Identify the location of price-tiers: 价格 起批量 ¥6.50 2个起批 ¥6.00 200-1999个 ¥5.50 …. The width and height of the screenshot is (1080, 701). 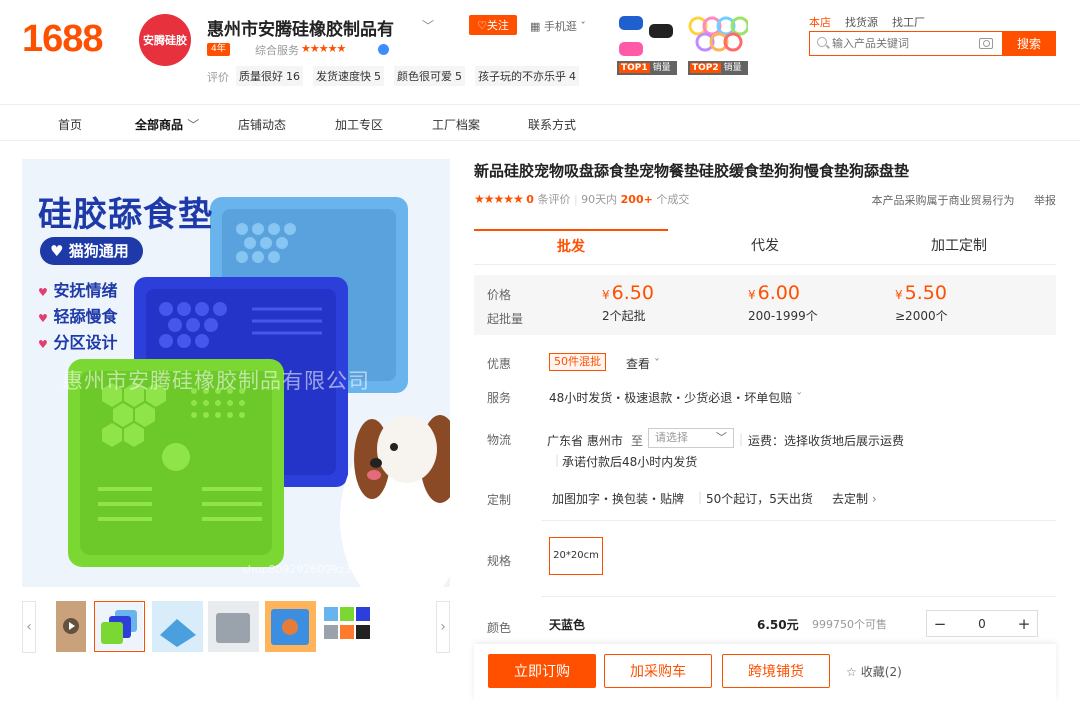
(765, 305).